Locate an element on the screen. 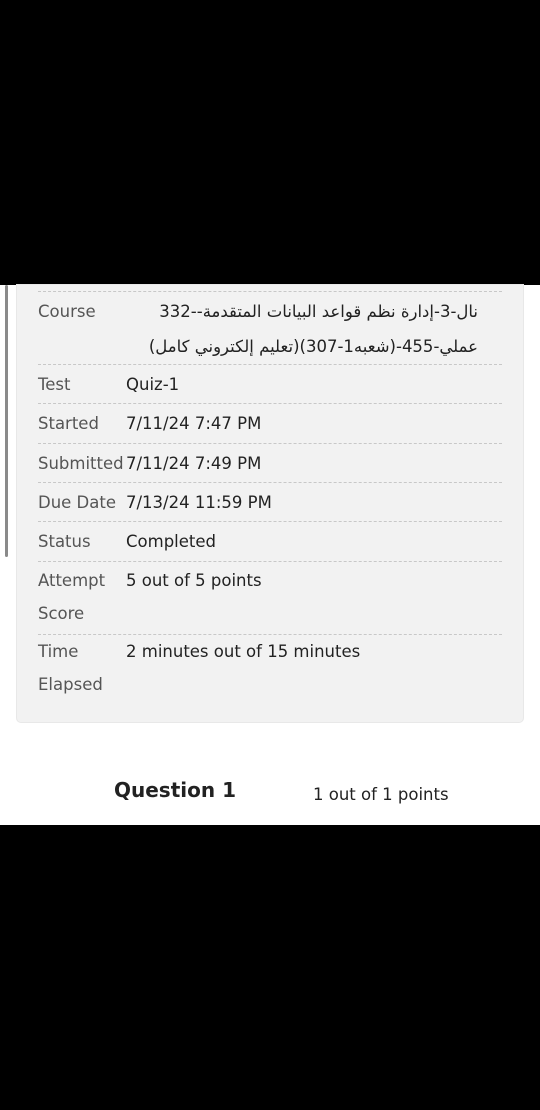 The width and height of the screenshot is (540, 1110). detail-value-test: Quiz-1 is located at coordinates (153, 384).